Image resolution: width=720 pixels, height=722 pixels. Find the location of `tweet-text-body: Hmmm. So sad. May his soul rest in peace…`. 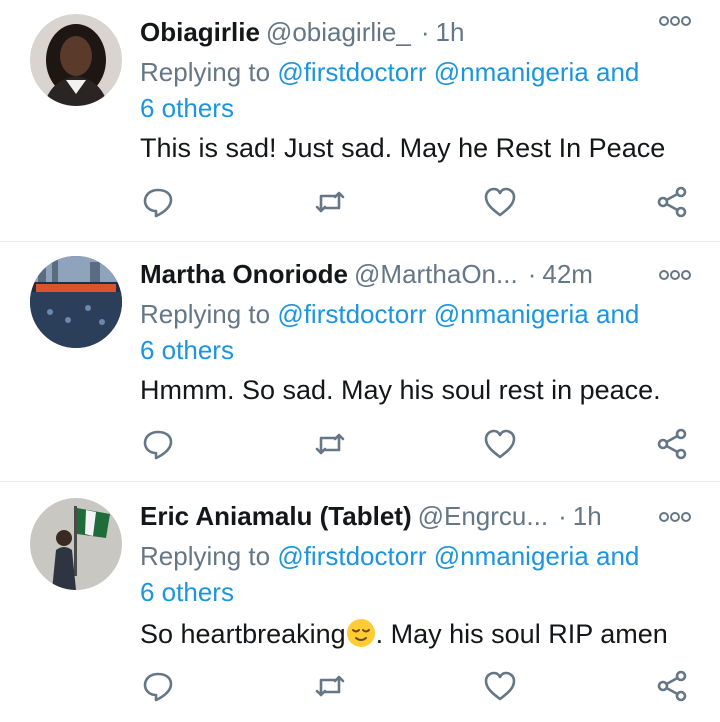

tweet-text-body: Hmmm. So sad. May his soul rest in peace… is located at coordinates (400, 390).